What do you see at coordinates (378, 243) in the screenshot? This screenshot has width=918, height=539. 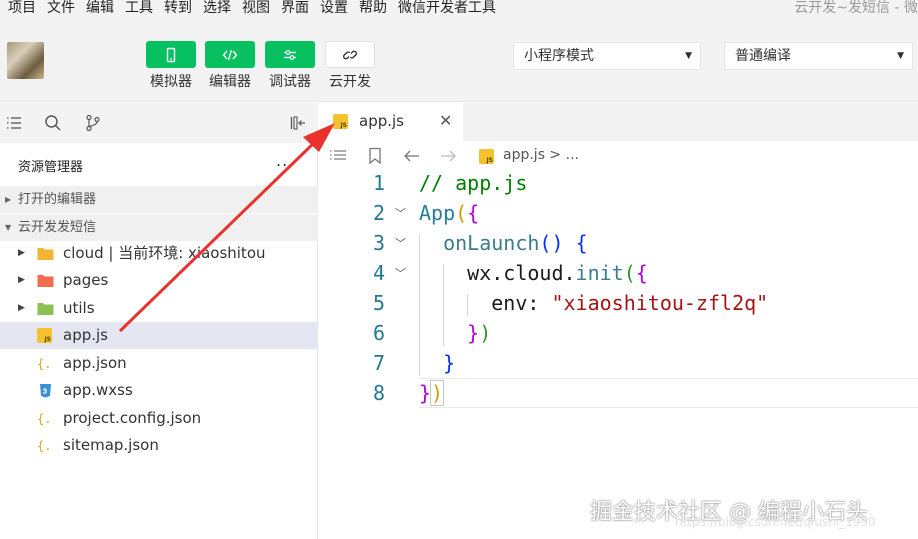 I see `line-number: 3` at bounding box center [378, 243].